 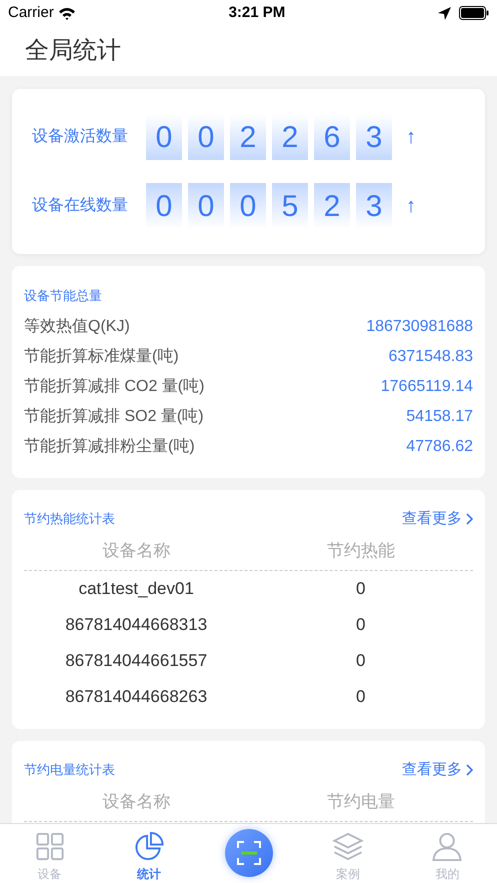 I want to click on wifi-icon, so click(x=67, y=13).